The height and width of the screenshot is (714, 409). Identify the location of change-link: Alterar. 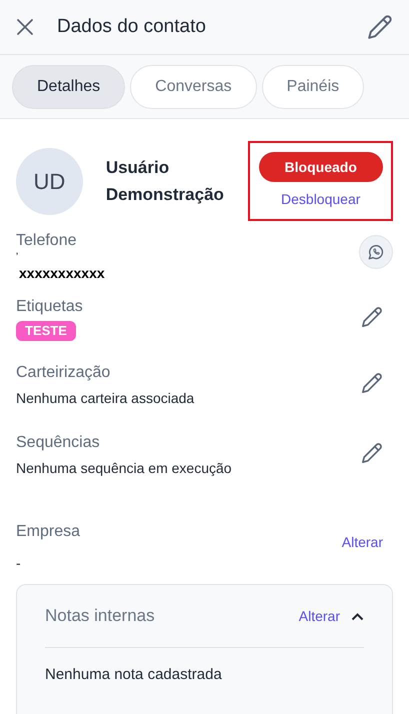
(362, 542).